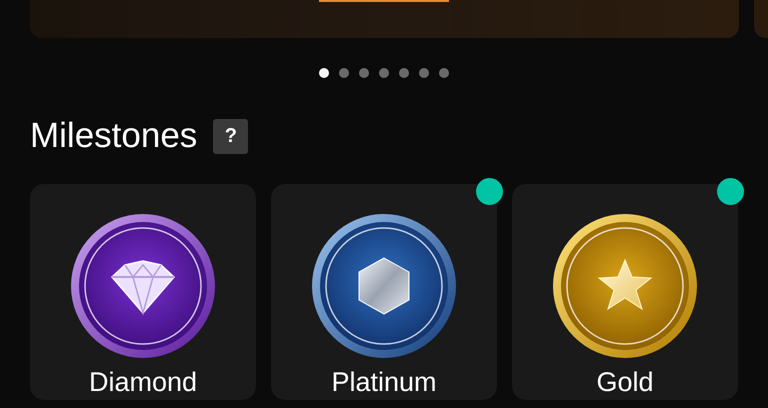 The image size is (768, 408). Describe the element at coordinates (143, 288) in the screenshot. I see `diamond-gem-icon` at that location.